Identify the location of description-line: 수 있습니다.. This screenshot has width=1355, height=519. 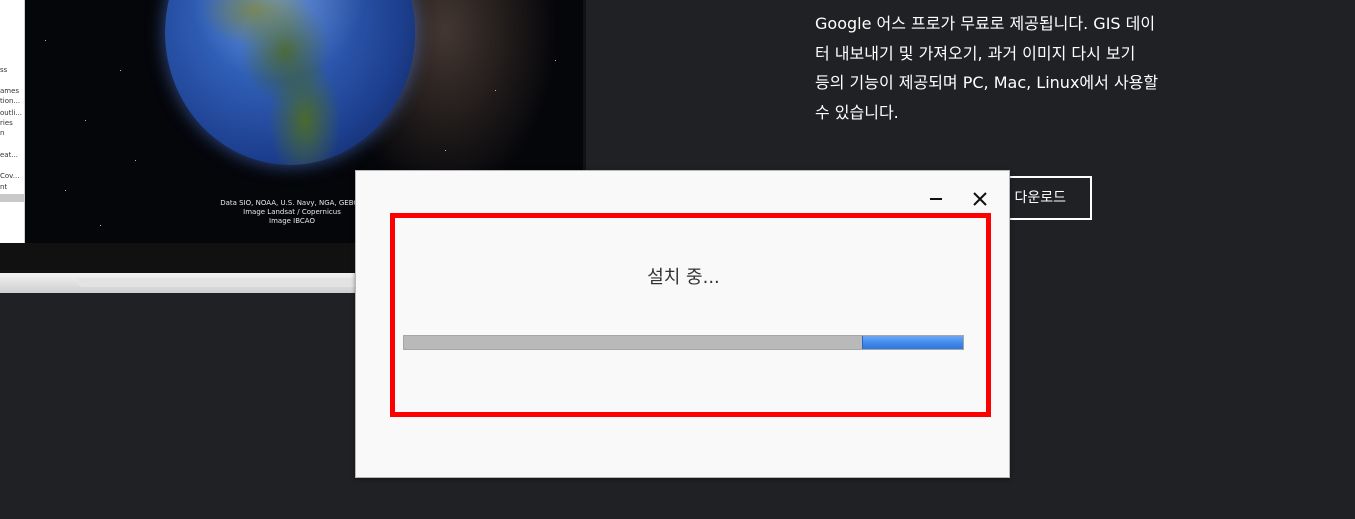
(857, 112).